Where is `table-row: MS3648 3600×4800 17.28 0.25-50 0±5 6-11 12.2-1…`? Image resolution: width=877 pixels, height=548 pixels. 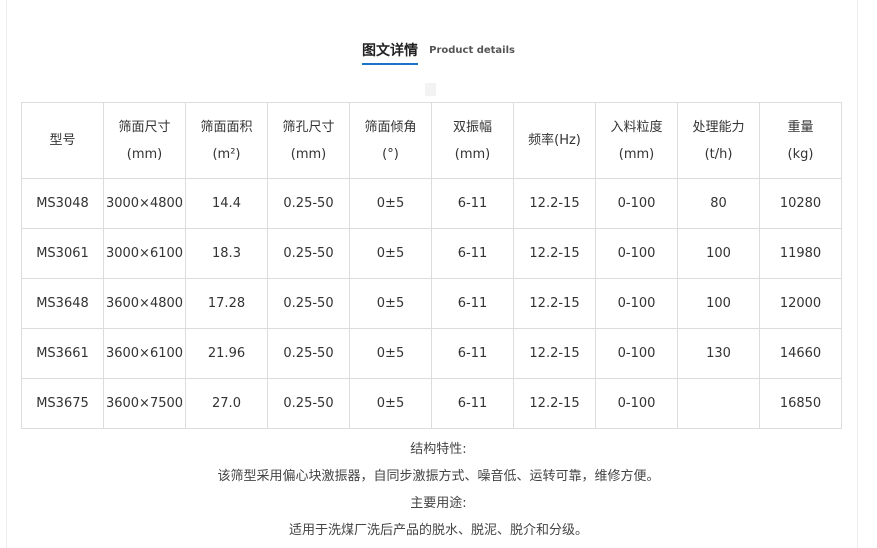
table-row: MS3648 3600×4800 17.28 0.25-50 0±5 6-11 12.2-1… is located at coordinates (431, 303).